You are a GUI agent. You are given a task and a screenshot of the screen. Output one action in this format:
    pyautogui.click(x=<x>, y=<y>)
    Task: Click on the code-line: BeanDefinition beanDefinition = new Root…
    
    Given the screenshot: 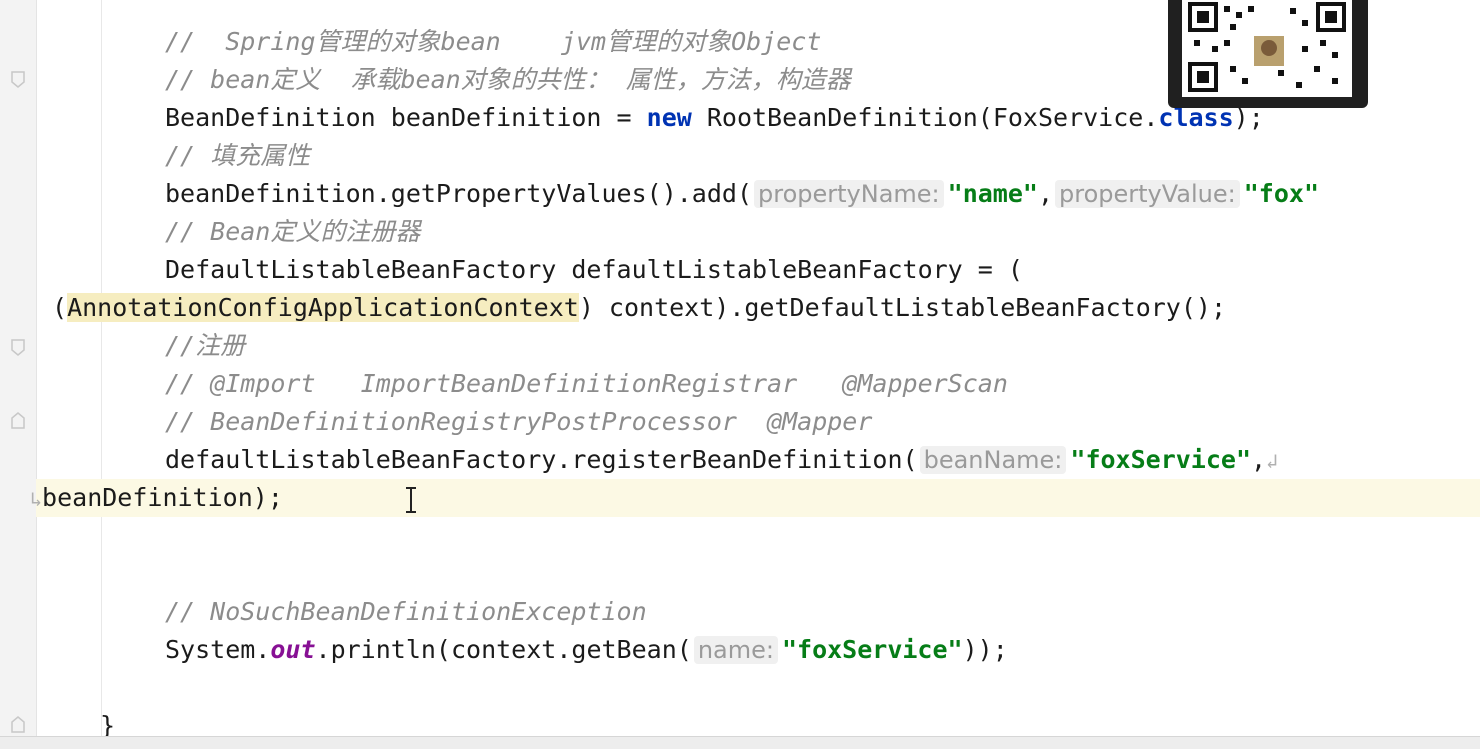 What is the action you would take?
    pyautogui.click(x=714, y=117)
    